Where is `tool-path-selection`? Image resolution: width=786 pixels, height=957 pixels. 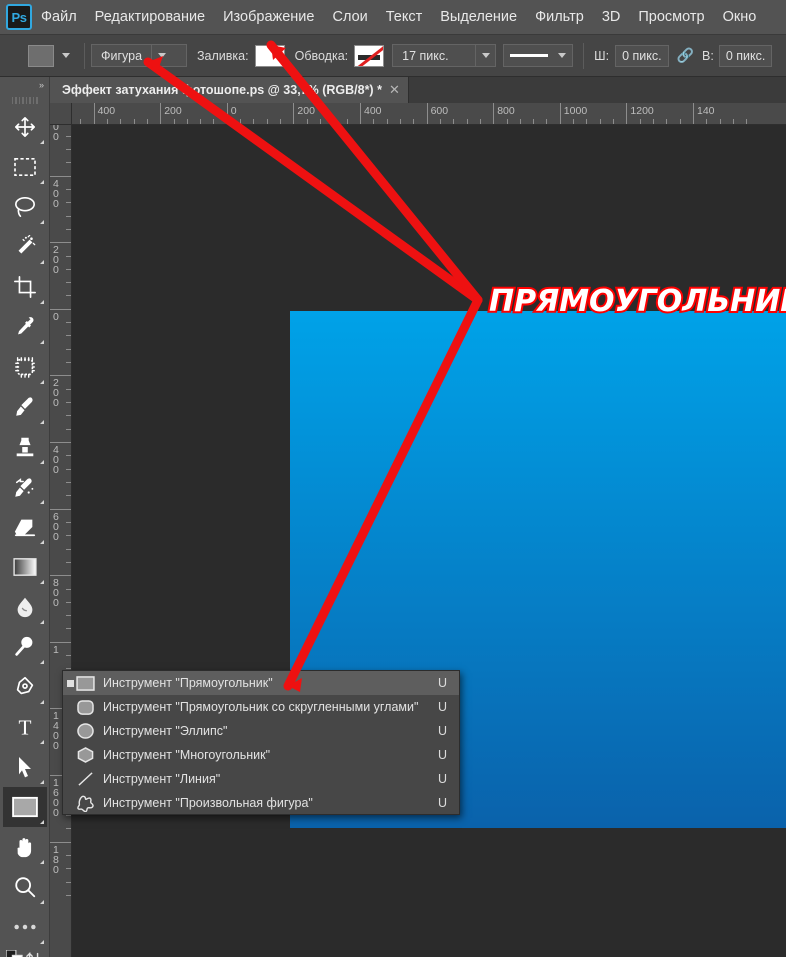
tool-path-selection is located at coordinates (25, 767).